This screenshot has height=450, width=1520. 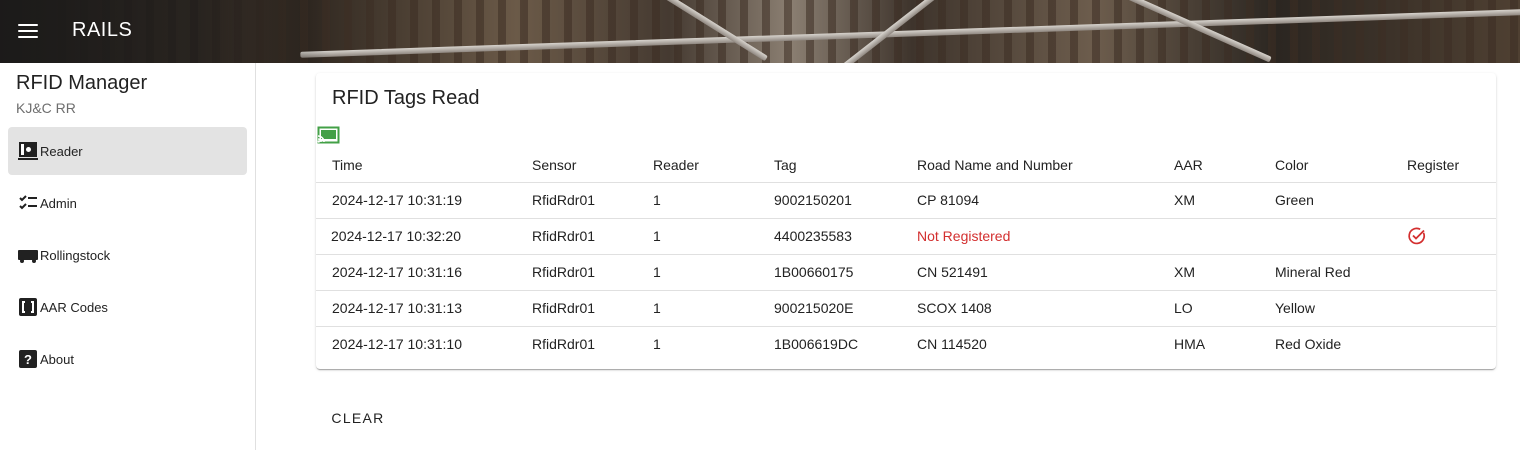 I want to click on sidebar-item-label: Admin, so click(x=58, y=203).